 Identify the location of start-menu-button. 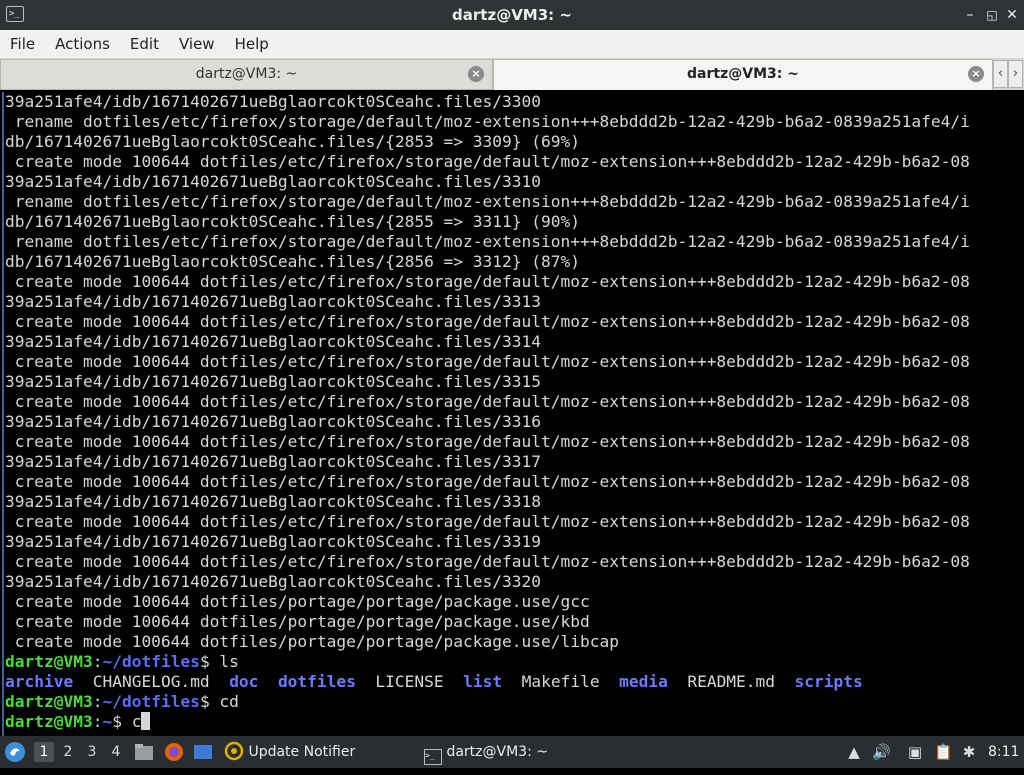
(16, 752).